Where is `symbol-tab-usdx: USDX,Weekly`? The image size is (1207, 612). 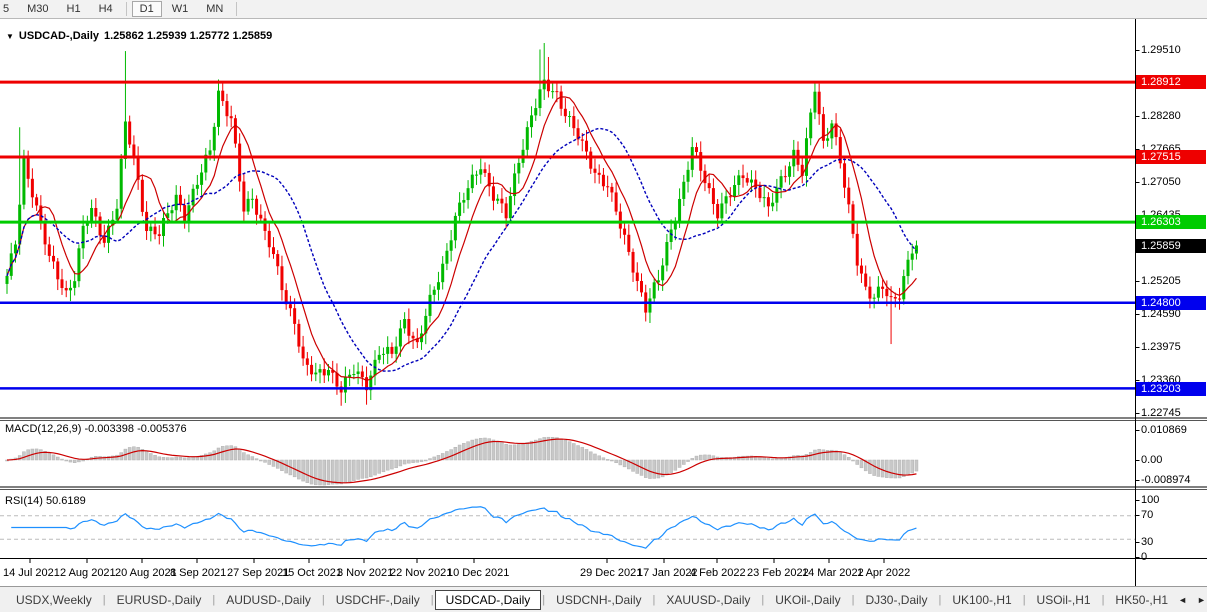 symbol-tab-usdx: USDX,Weekly is located at coordinates (54, 600).